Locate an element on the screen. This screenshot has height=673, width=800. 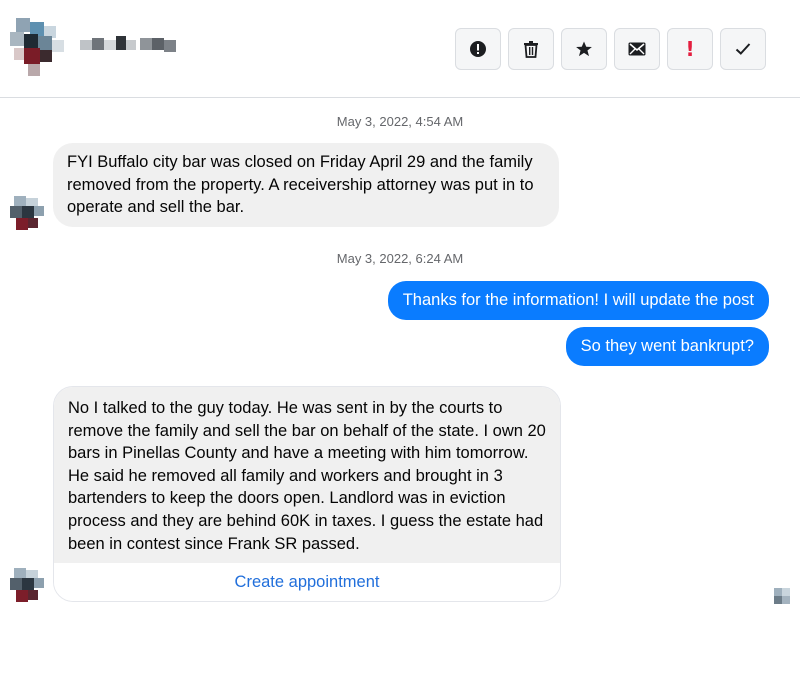
star-icon is located at coordinates (584, 49).